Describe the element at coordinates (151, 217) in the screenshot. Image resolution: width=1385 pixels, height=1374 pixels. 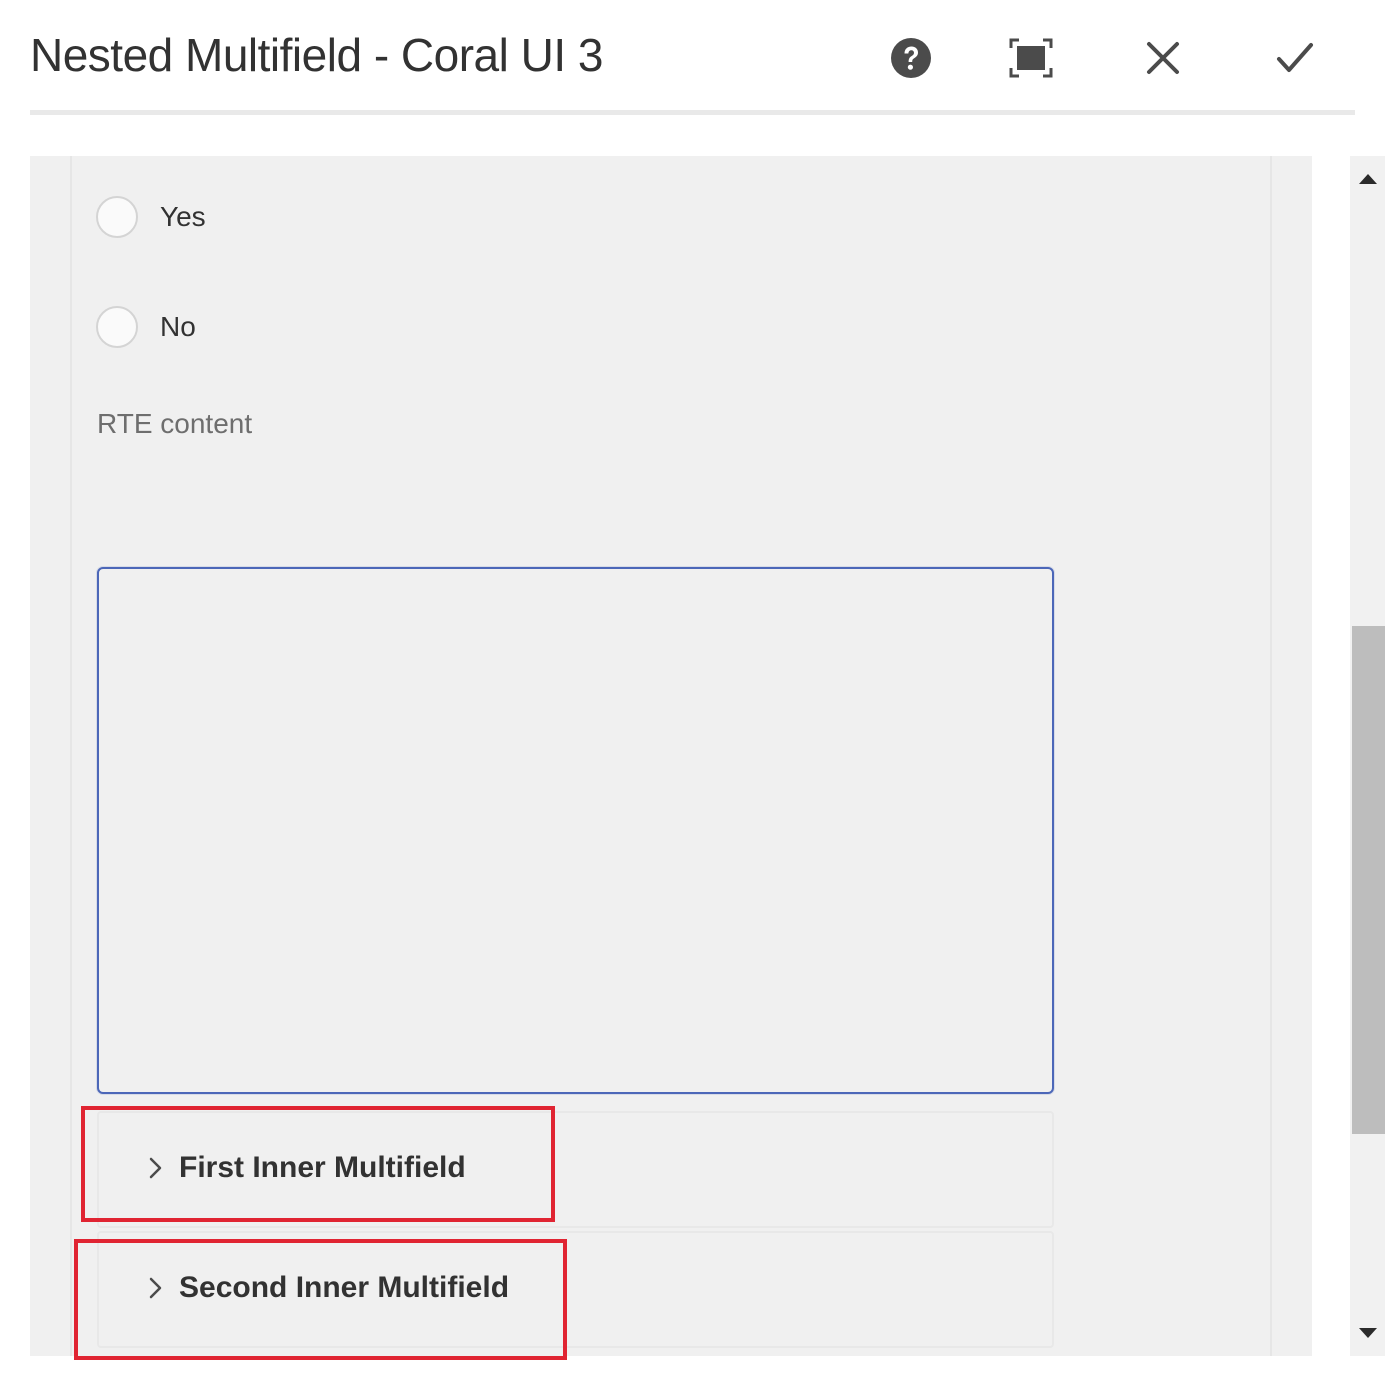
I see `radio-option-yes: Yes` at that location.